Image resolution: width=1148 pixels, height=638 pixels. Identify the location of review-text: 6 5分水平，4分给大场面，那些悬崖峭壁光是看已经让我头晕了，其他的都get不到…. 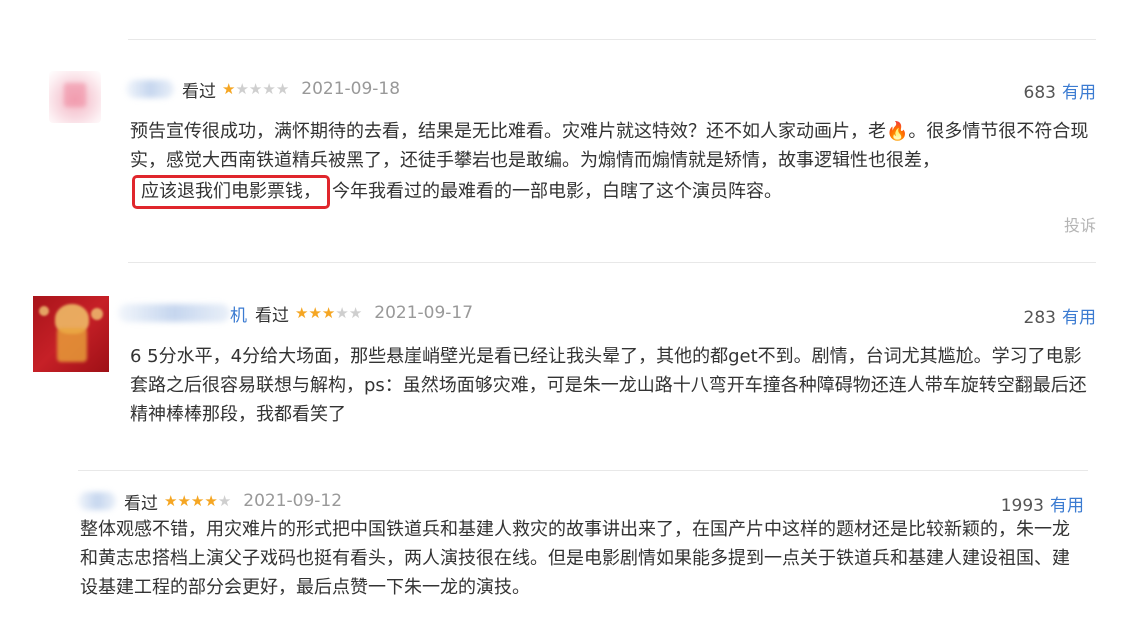
(608, 385).